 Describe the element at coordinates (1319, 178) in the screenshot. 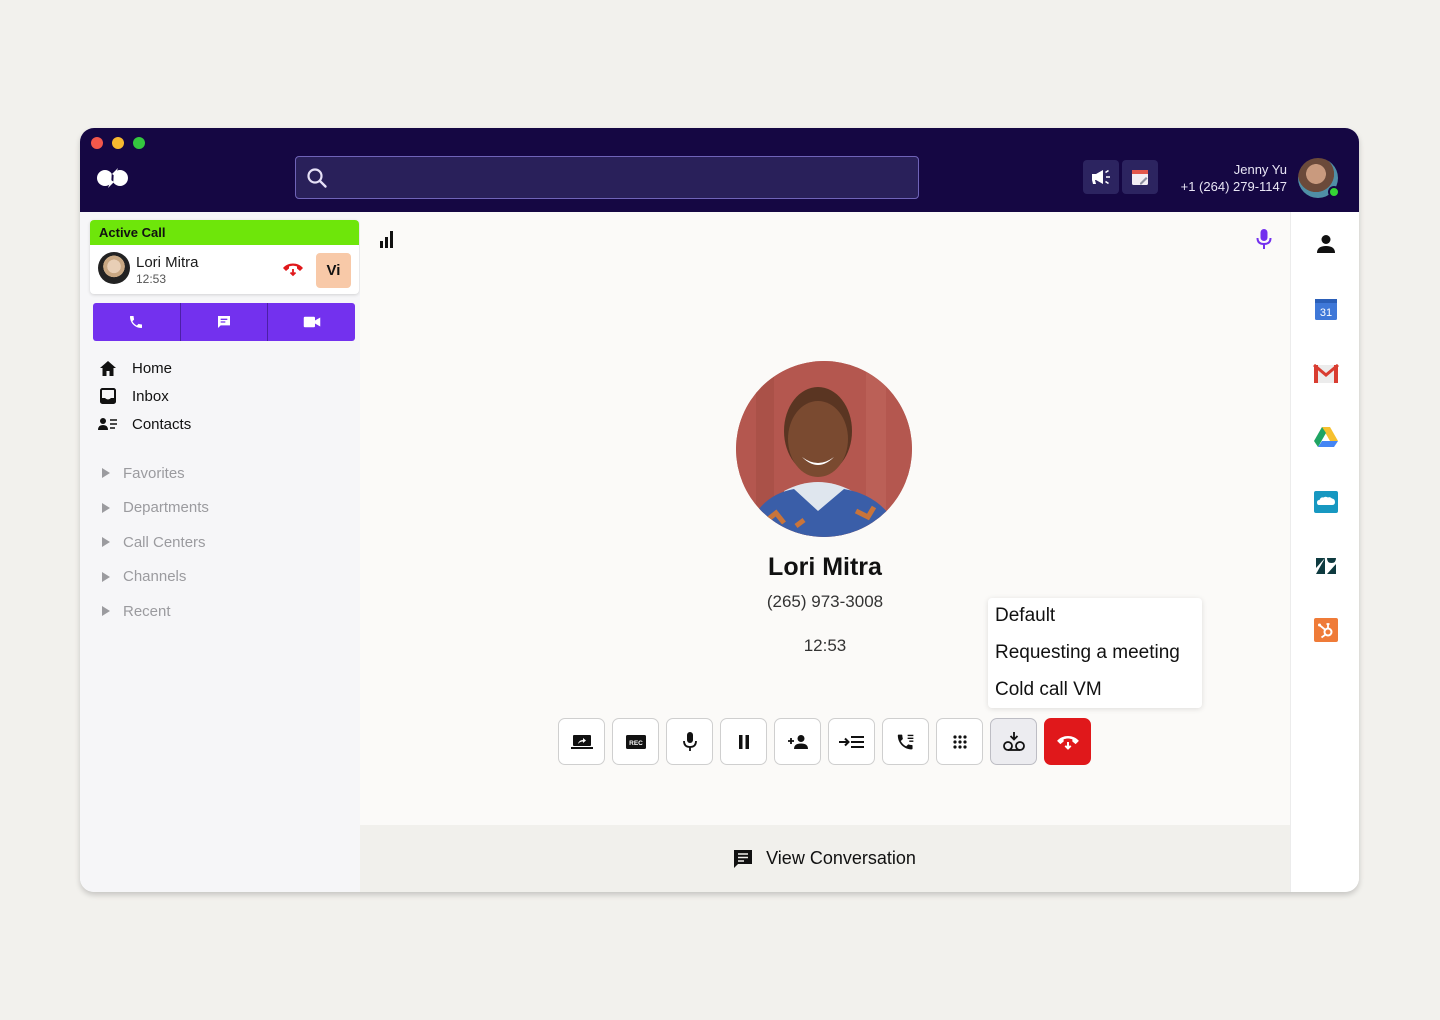

I see `user-avatar` at that location.